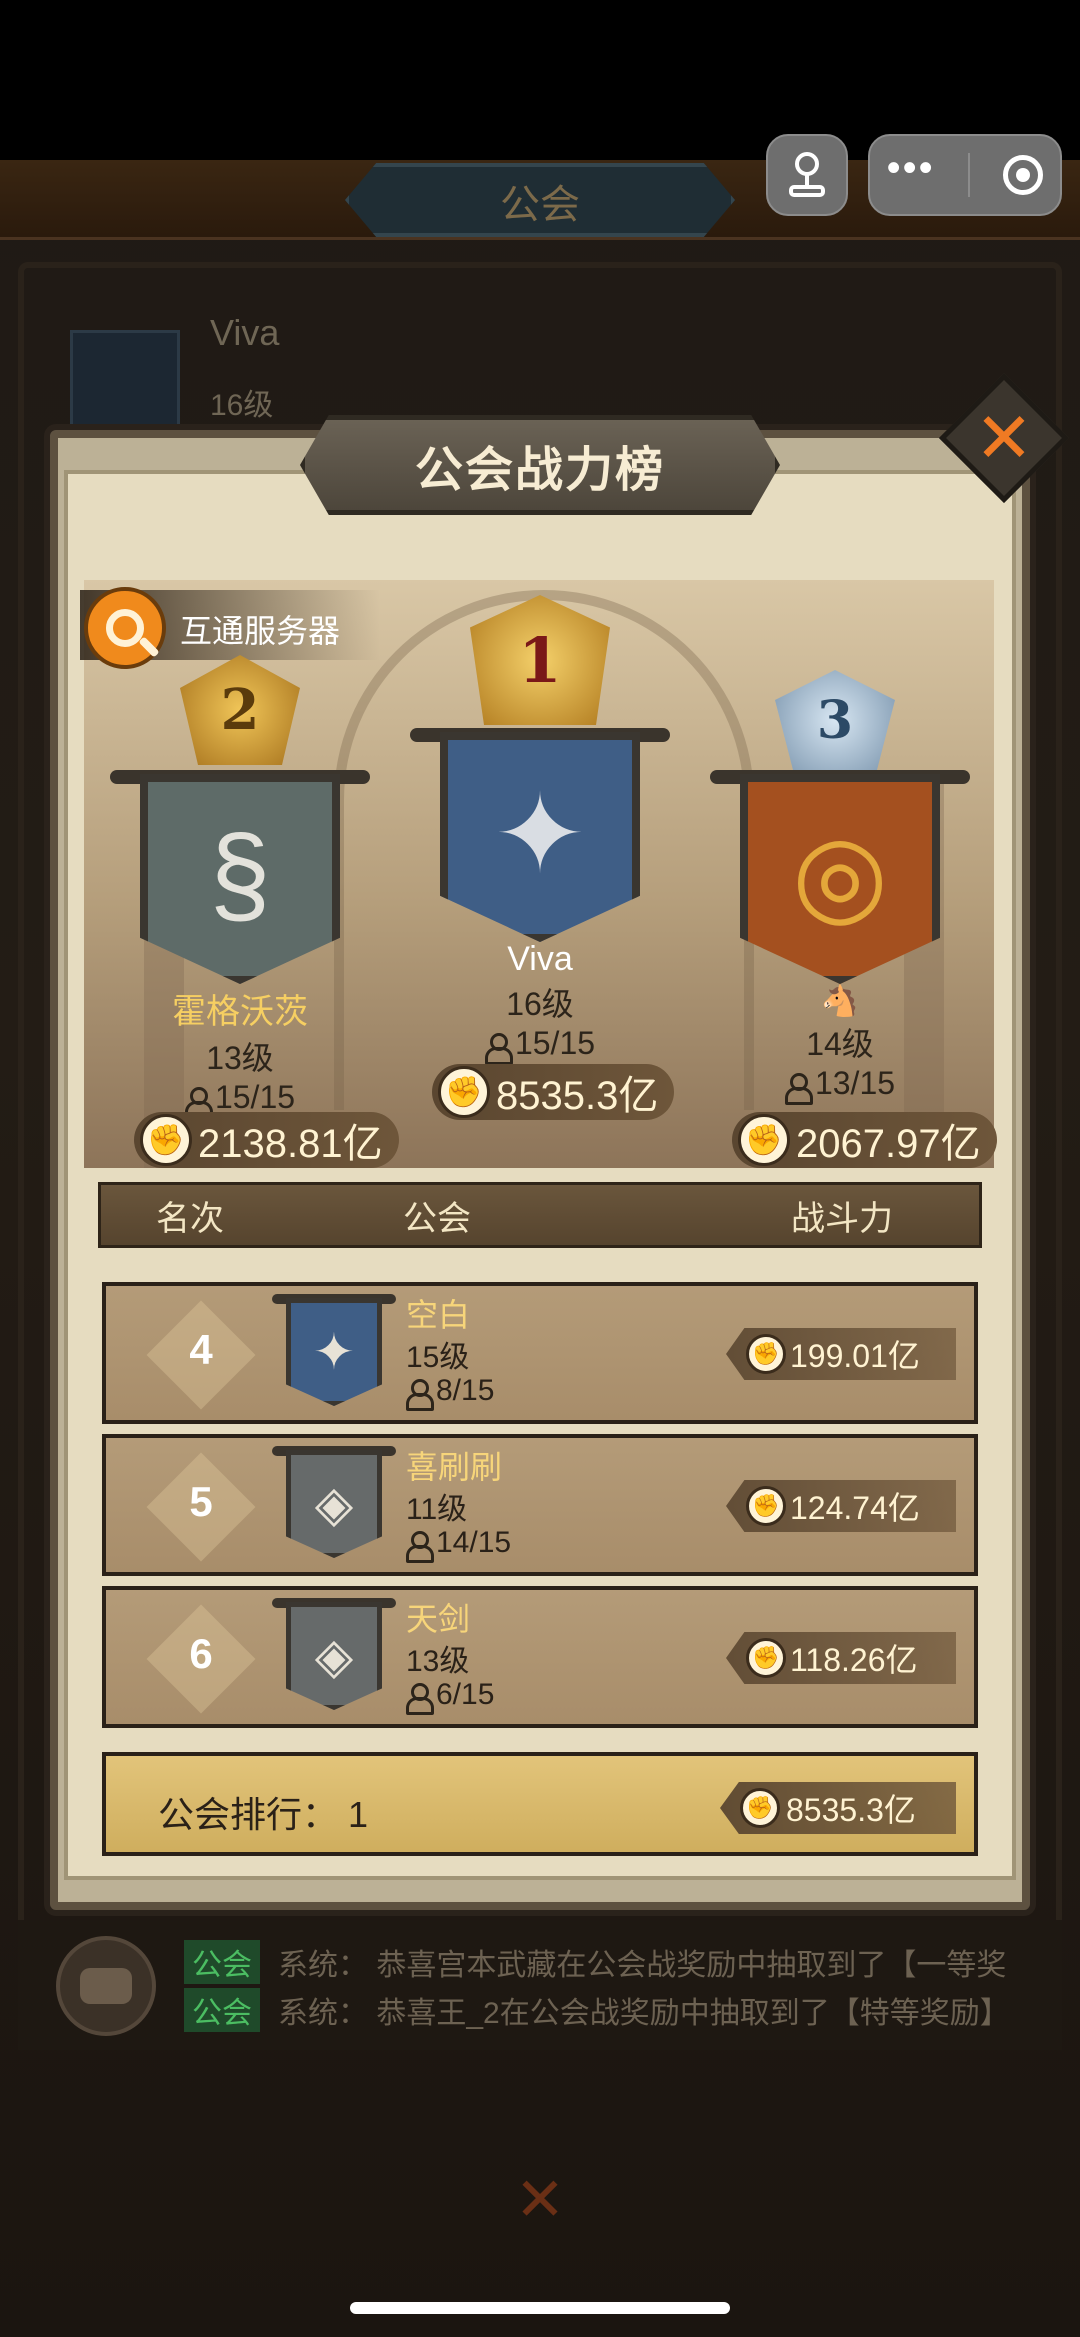  I want to click on more-dots-icon: •••, so click(911, 168).